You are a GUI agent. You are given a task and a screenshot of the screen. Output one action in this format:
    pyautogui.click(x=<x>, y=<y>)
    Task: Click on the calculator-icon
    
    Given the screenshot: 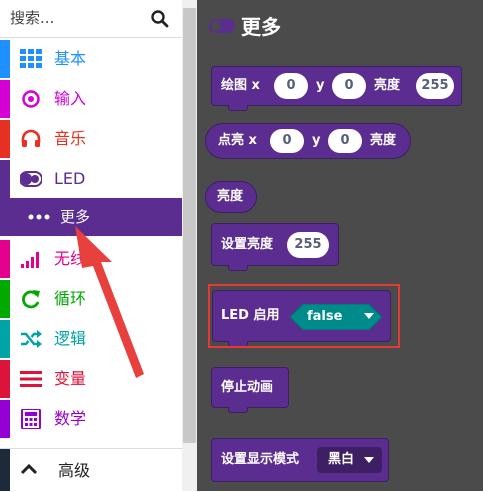 What is the action you would take?
    pyautogui.click(x=31, y=419)
    